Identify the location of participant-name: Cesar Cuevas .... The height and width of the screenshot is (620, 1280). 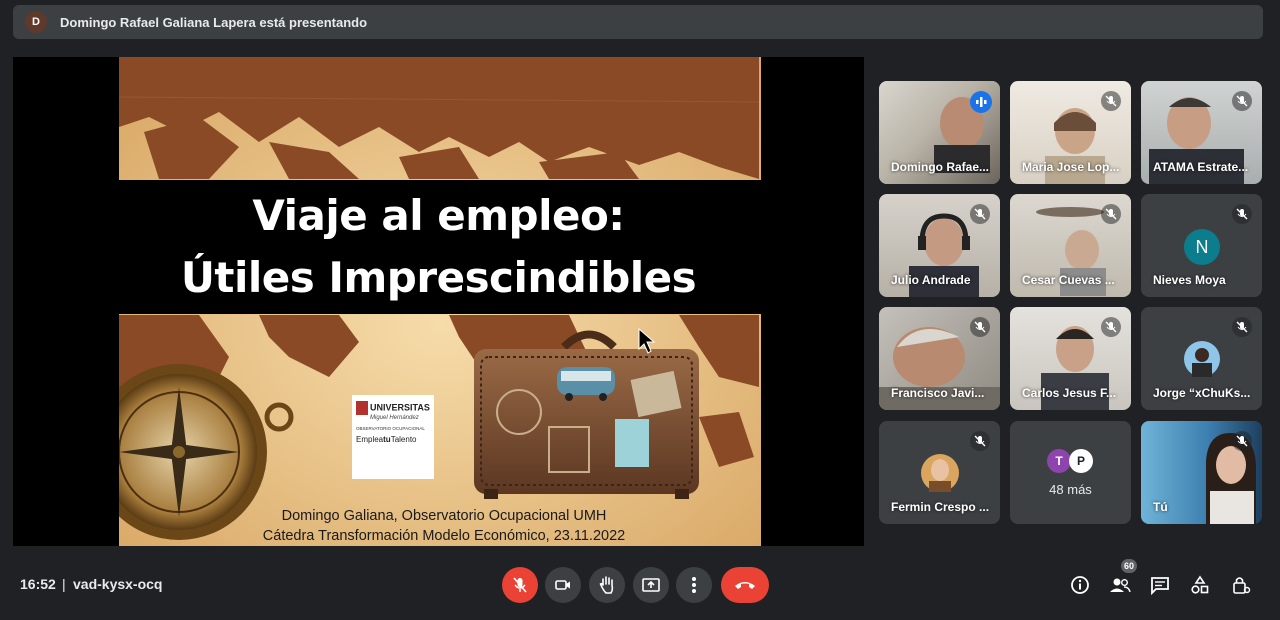
(1068, 280).